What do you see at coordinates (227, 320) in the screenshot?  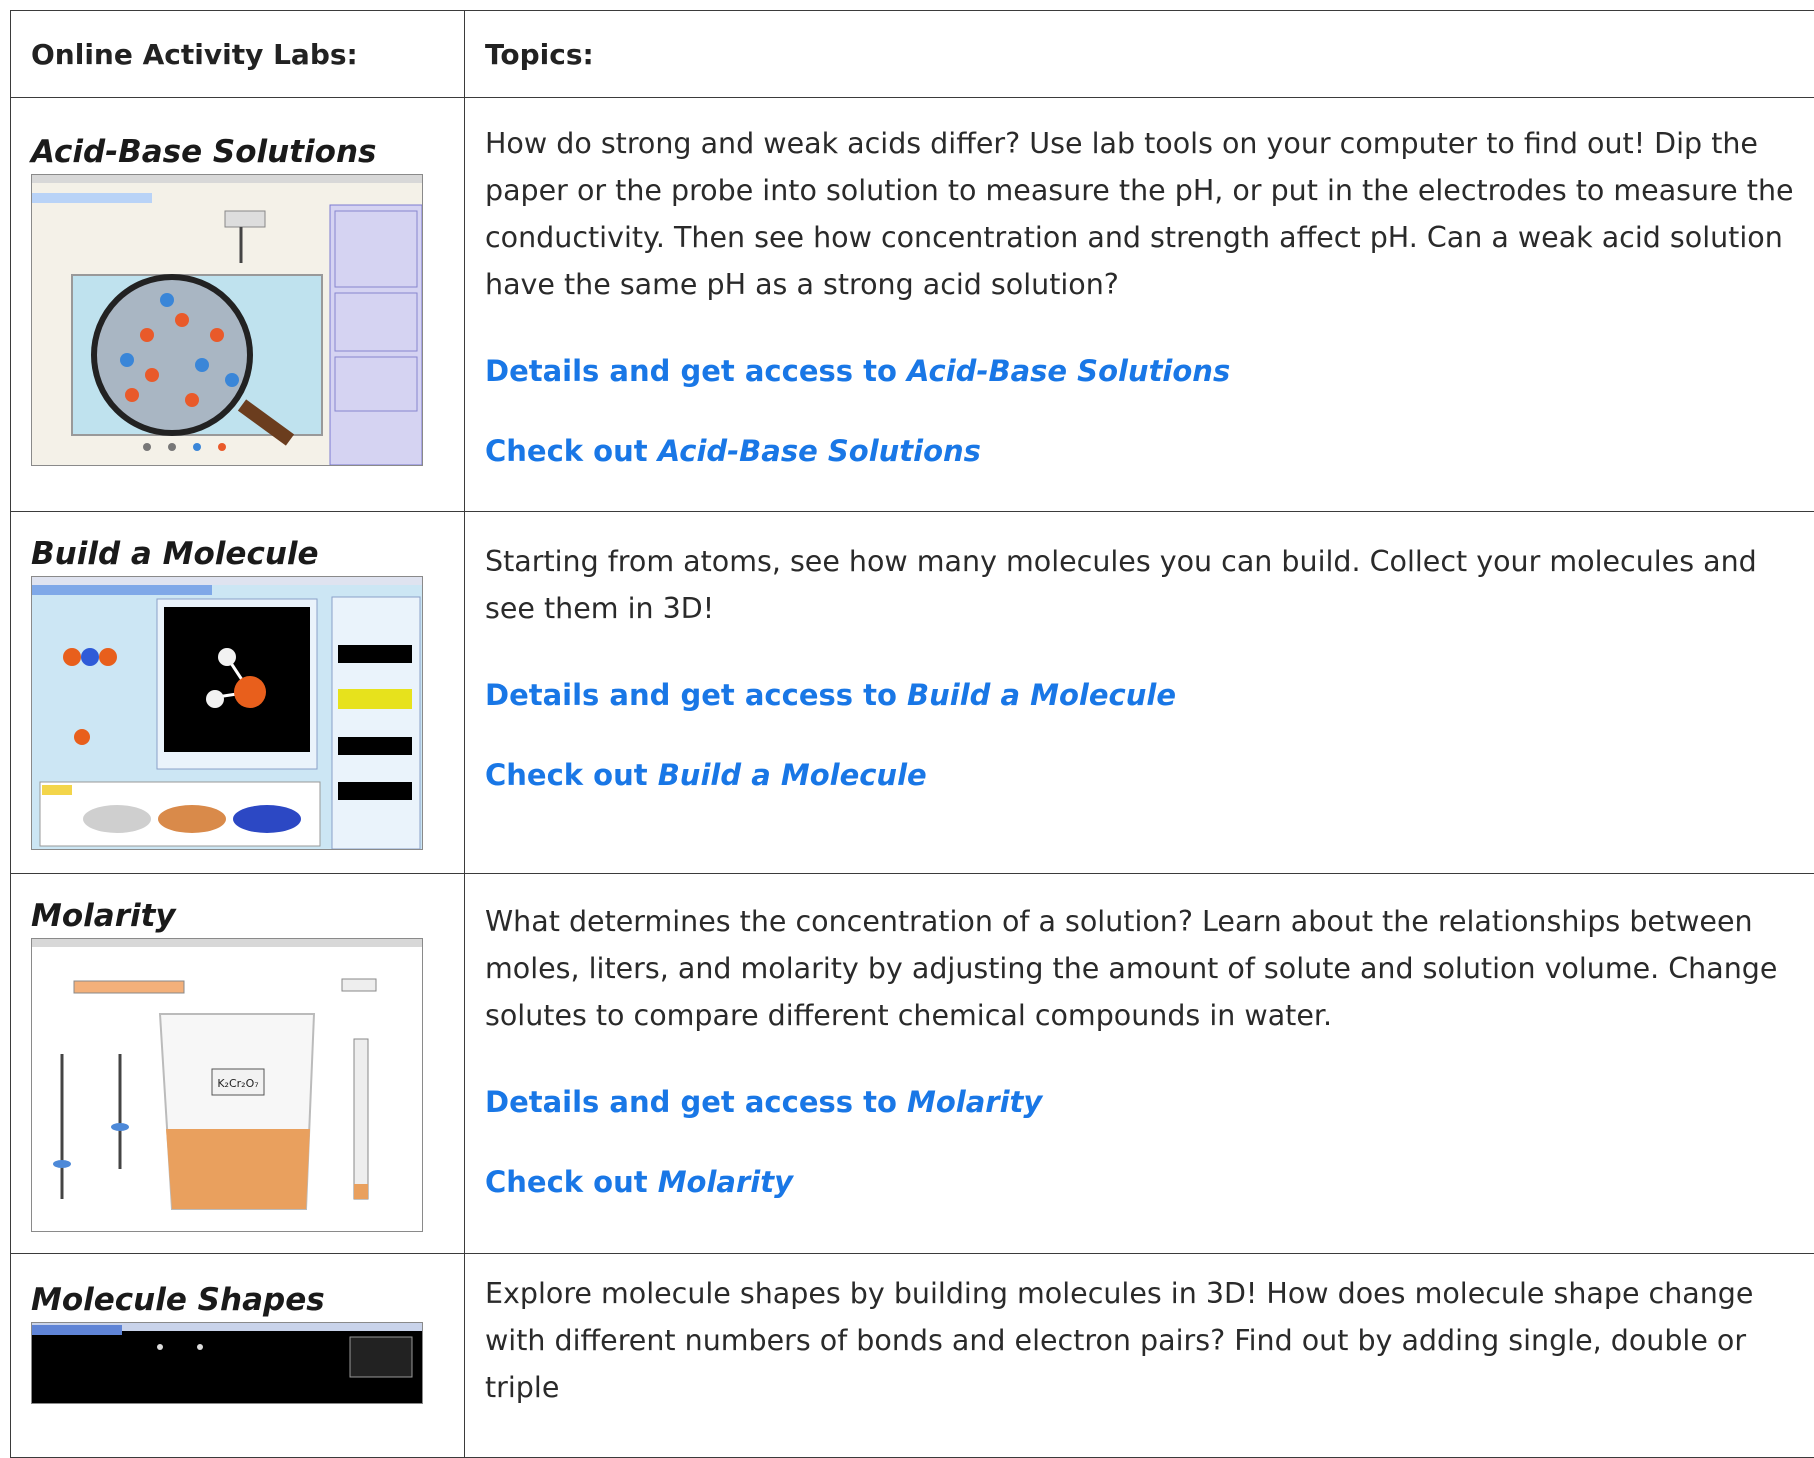 I see `acid-base-screenshot` at bounding box center [227, 320].